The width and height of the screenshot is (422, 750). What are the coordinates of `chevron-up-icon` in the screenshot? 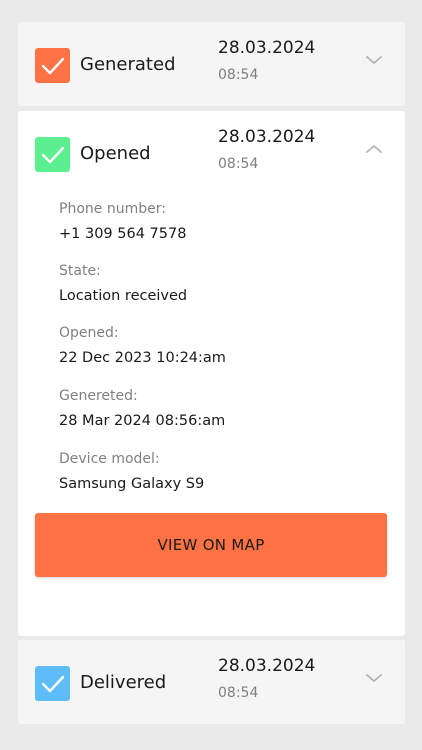 It's located at (374, 149).